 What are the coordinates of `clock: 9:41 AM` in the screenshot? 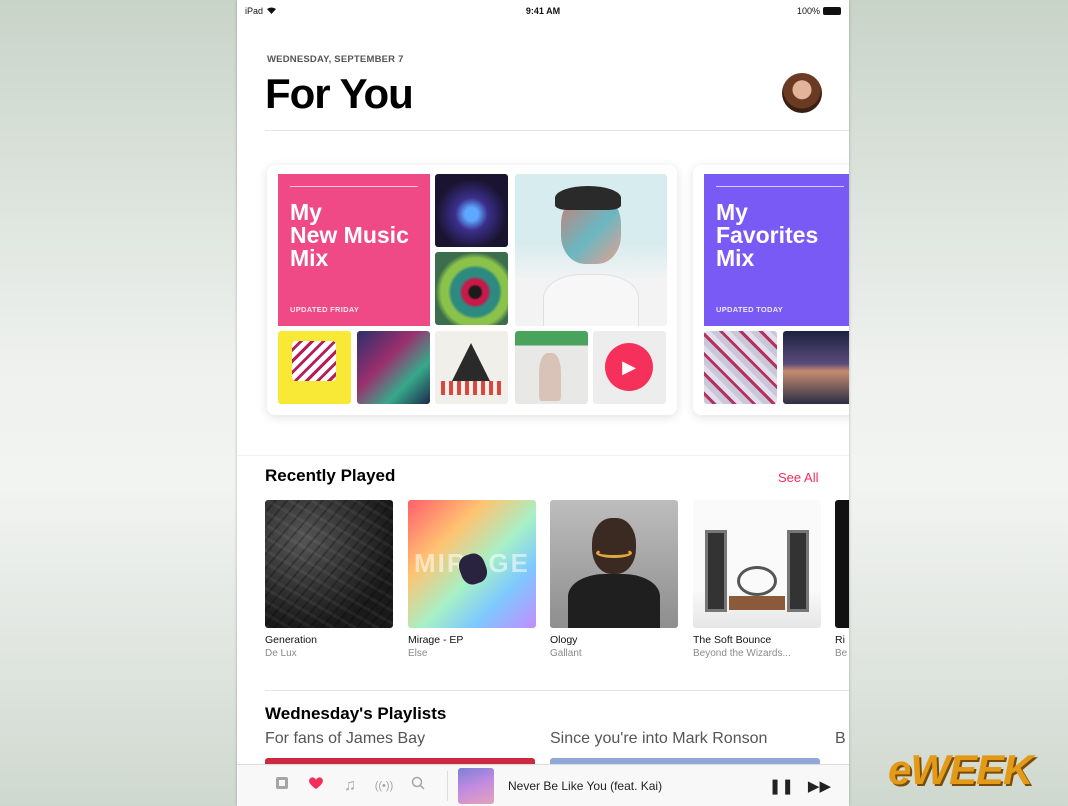 It's located at (543, 11).